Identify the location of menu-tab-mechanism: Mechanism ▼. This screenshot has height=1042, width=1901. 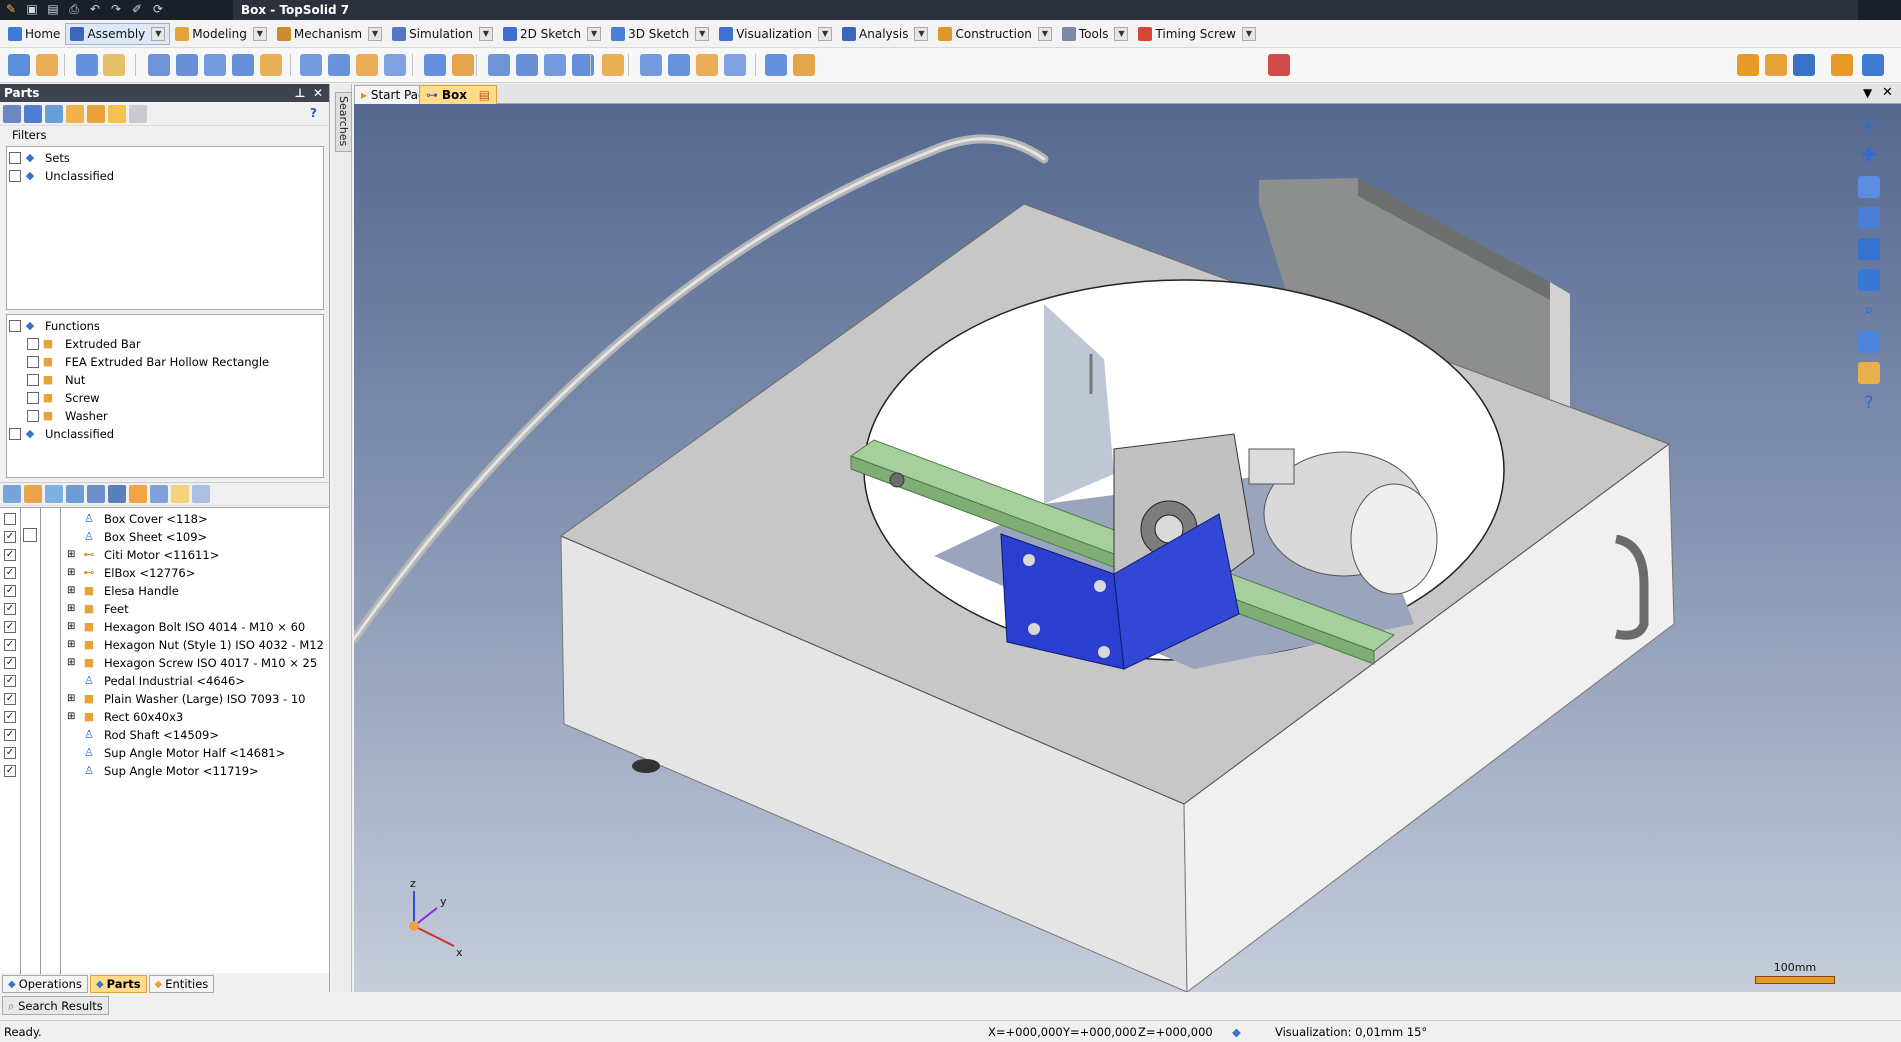
(329, 34).